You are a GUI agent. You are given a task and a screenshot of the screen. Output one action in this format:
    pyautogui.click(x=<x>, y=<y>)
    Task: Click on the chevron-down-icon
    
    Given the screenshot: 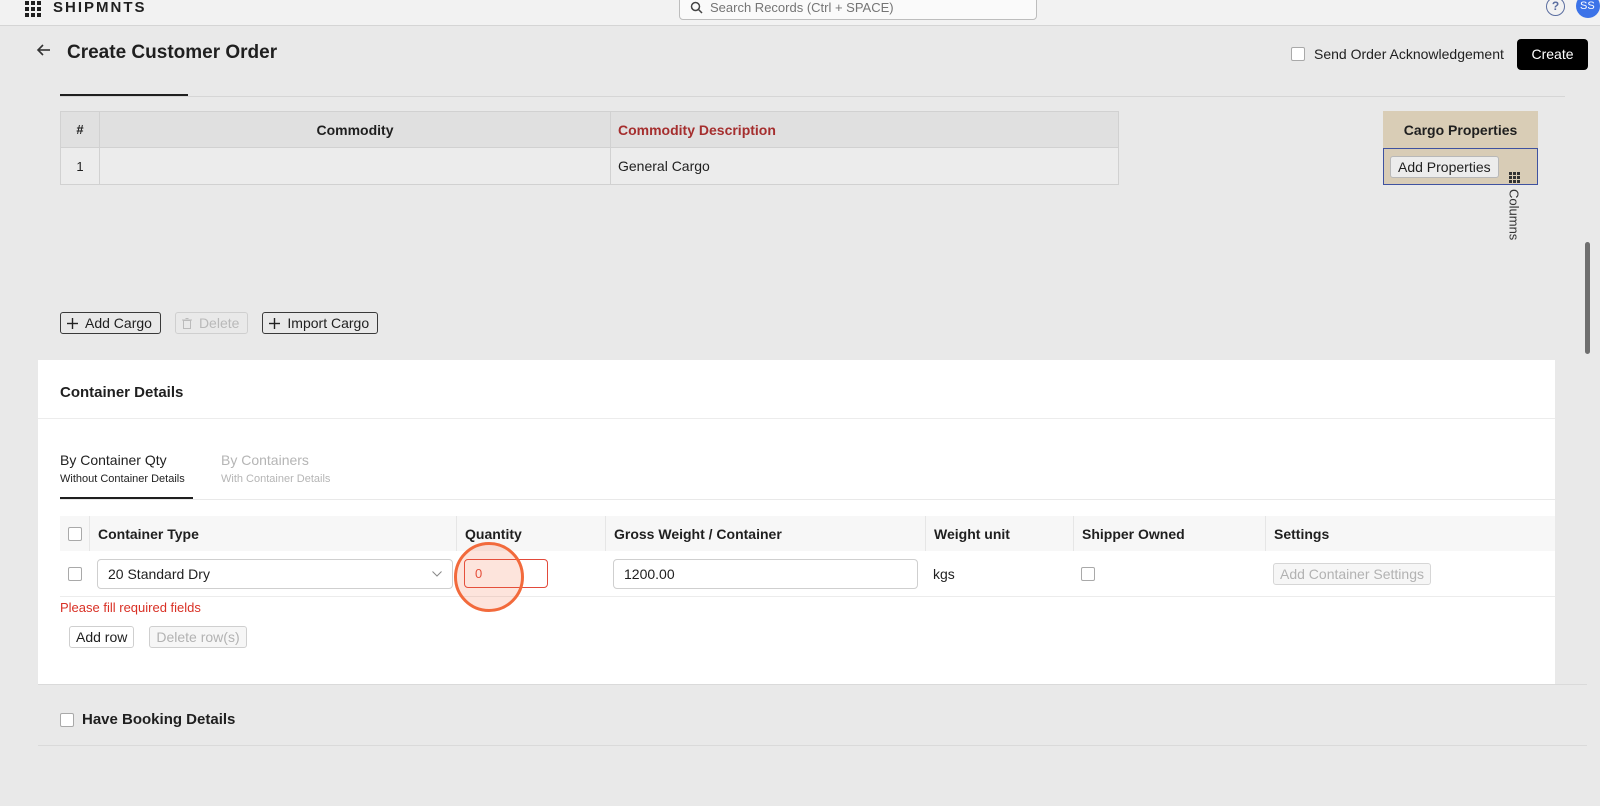 What is the action you would take?
    pyautogui.click(x=437, y=573)
    